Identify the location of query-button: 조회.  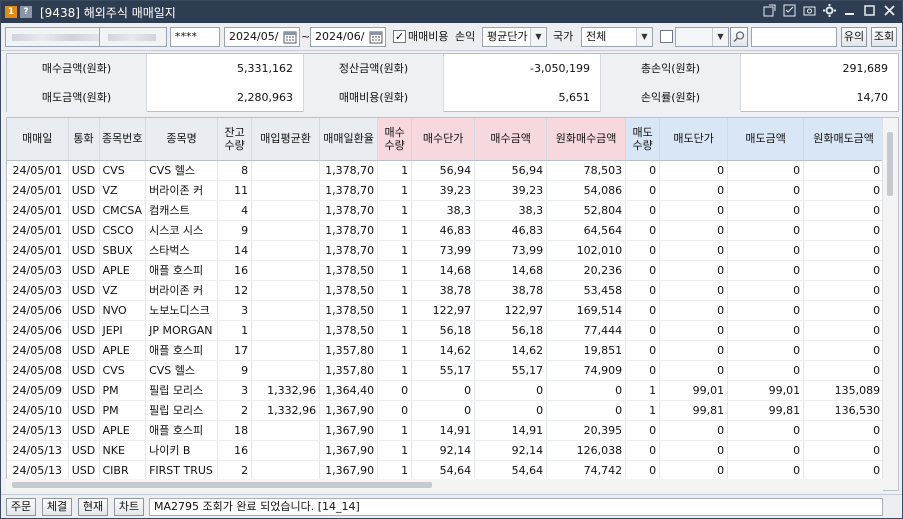
(884, 37).